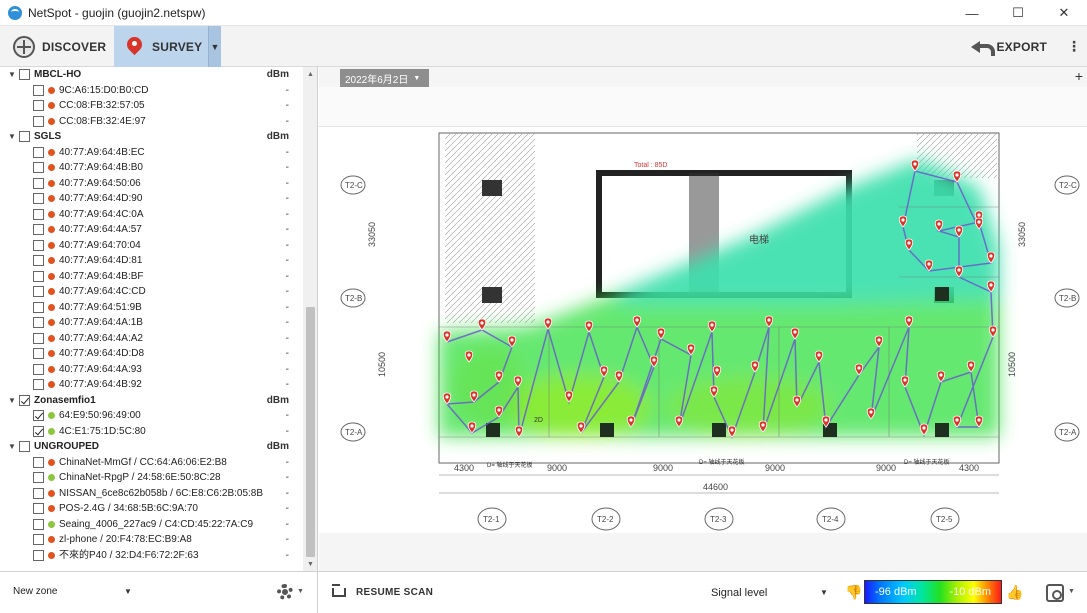  I want to click on network-item: 40:77:A9:64:4A:A2 -, so click(151, 338).